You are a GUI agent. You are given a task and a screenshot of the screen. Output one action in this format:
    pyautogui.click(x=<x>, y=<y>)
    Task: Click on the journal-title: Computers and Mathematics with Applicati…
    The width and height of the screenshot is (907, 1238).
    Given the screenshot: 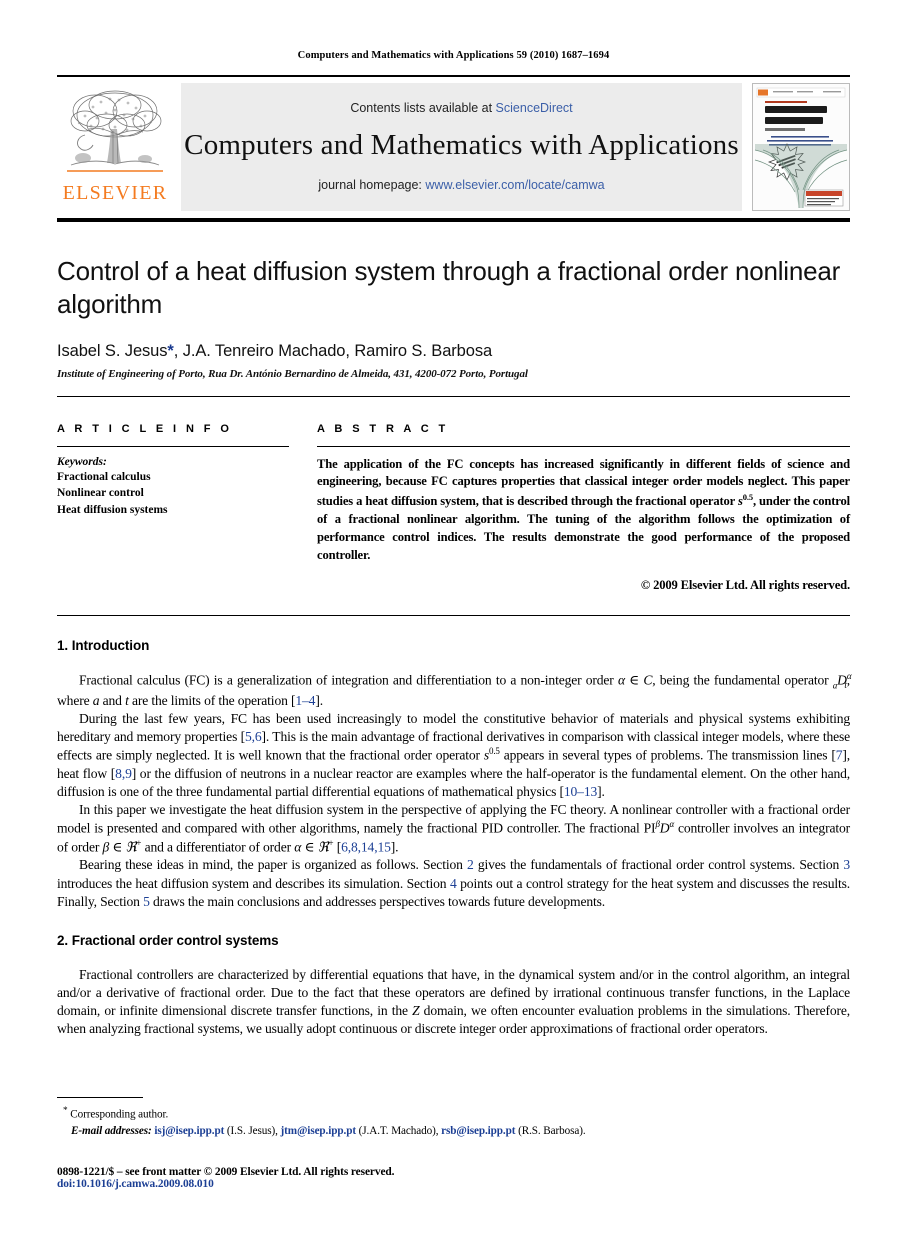 What is the action you would take?
    pyautogui.click(x=461, y=144)
    